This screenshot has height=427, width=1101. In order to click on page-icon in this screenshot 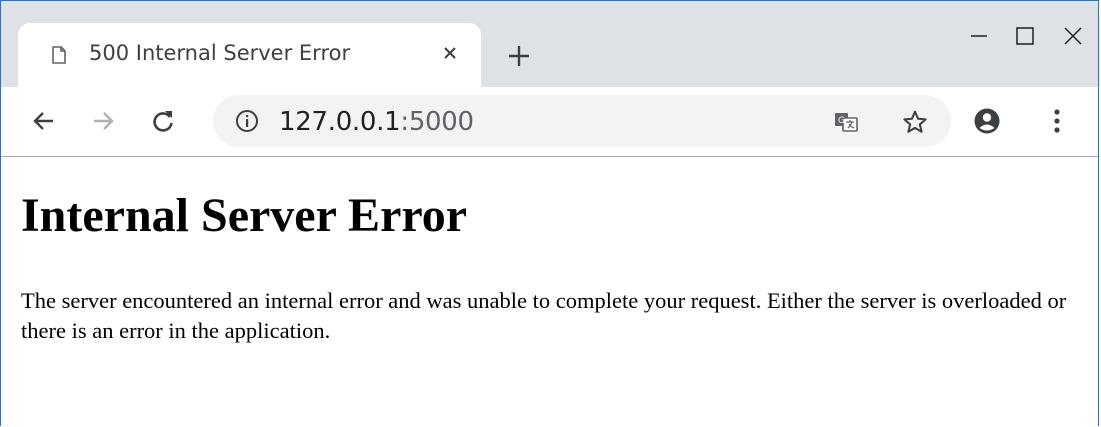, I will do `click(59, 55)`.